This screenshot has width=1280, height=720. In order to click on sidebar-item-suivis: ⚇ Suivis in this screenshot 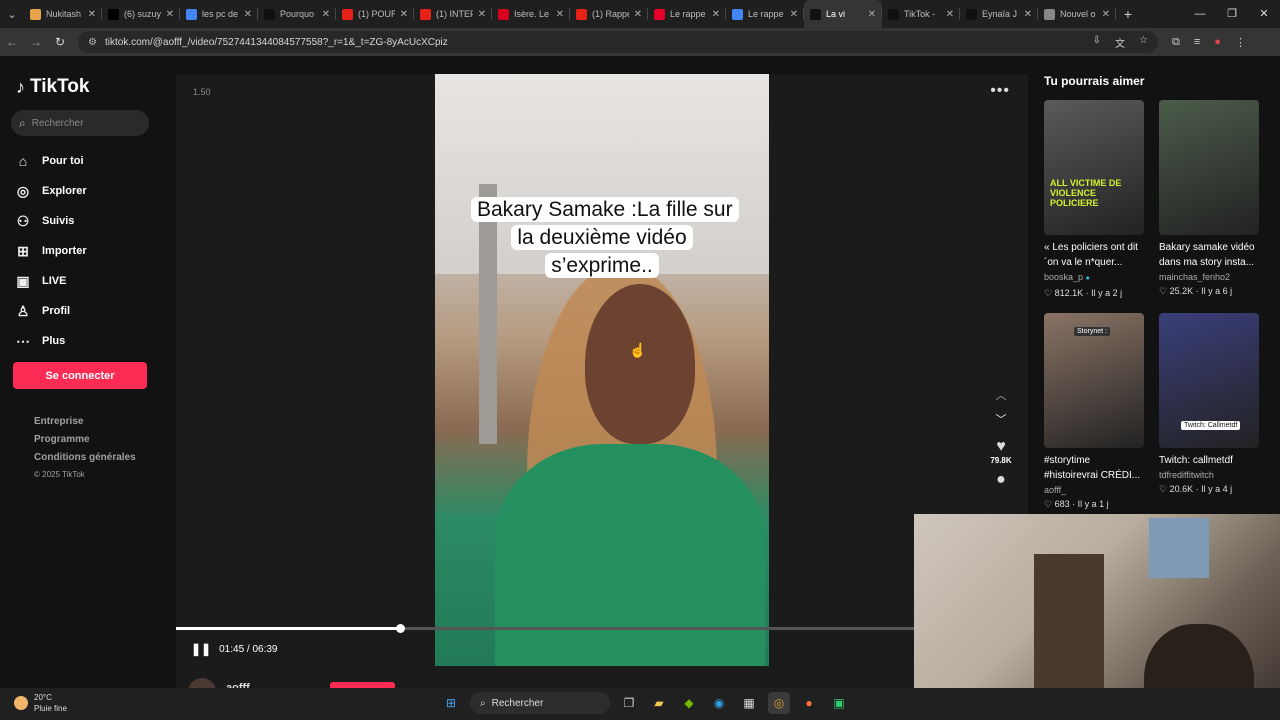, I will do `click(50, 221)`.